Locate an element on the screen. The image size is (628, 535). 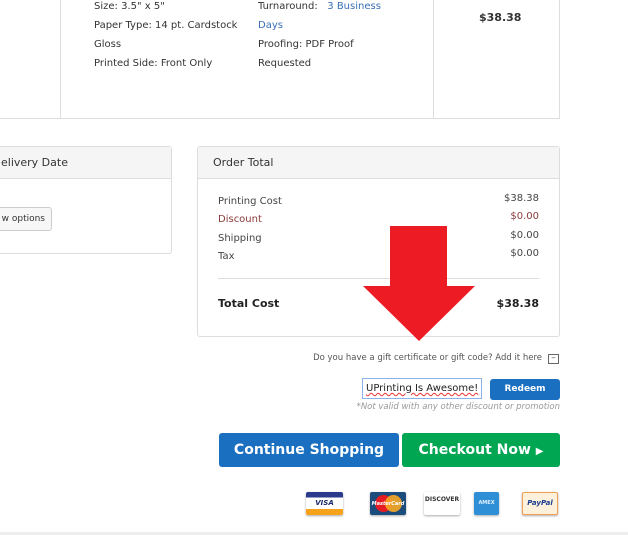
spec-paper-finish: Gloss is located at coordinates (108, 44).